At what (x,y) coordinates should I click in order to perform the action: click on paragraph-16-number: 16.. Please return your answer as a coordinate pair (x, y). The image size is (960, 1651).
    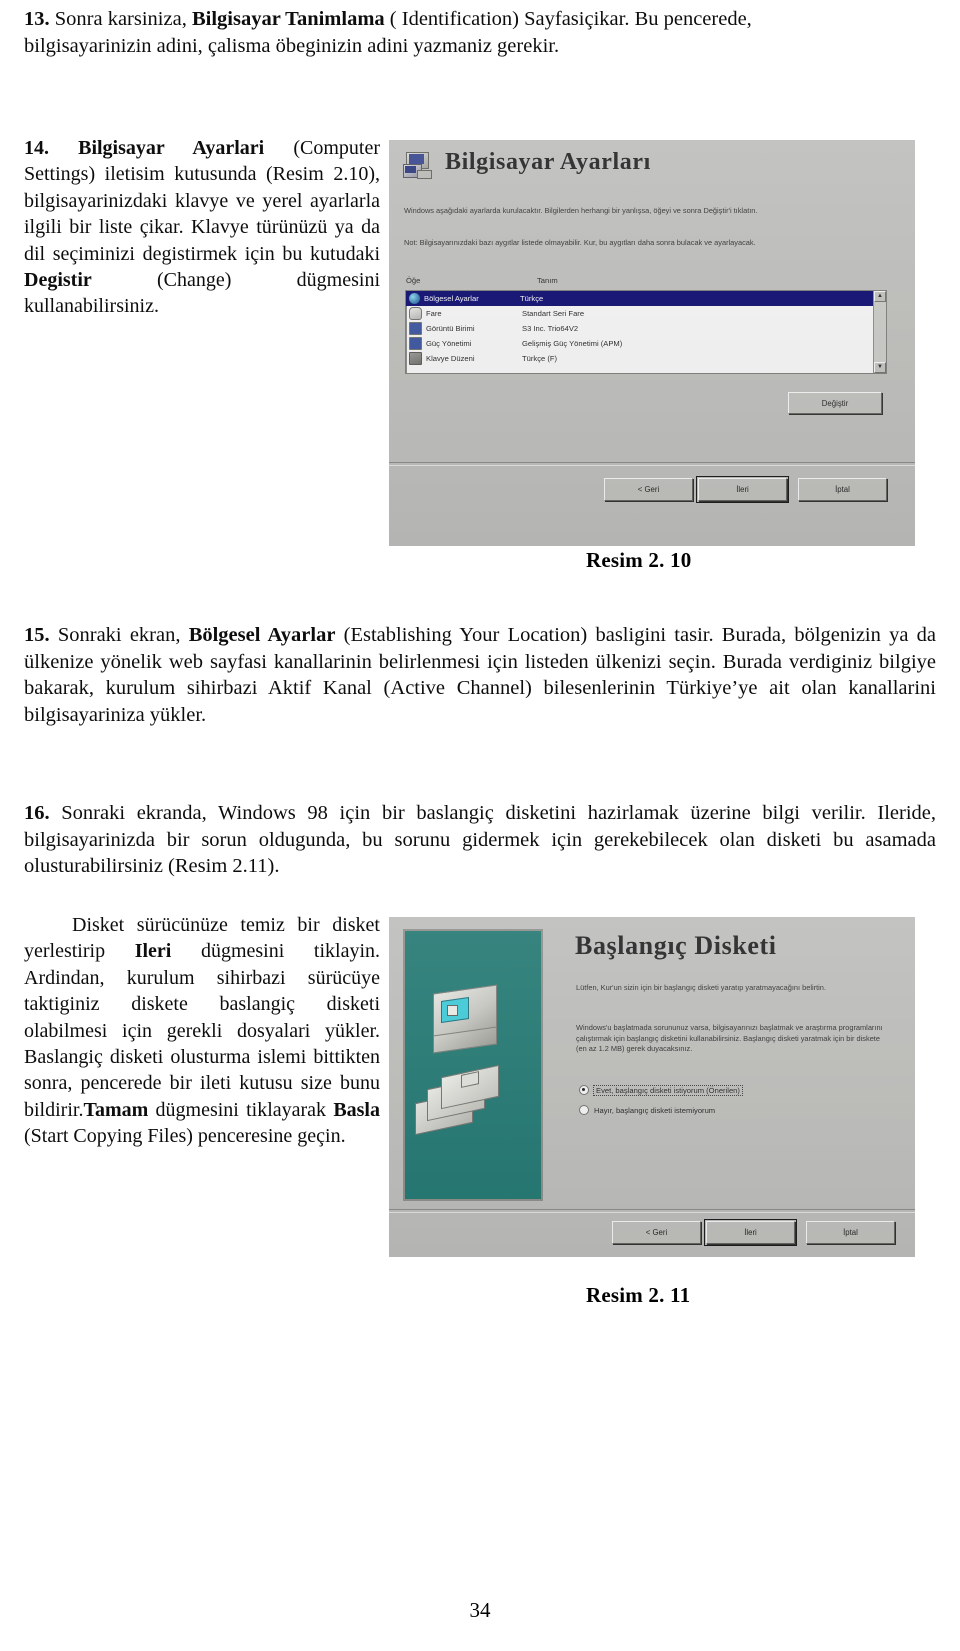
    Looking at the image, I should click on (37, 813).